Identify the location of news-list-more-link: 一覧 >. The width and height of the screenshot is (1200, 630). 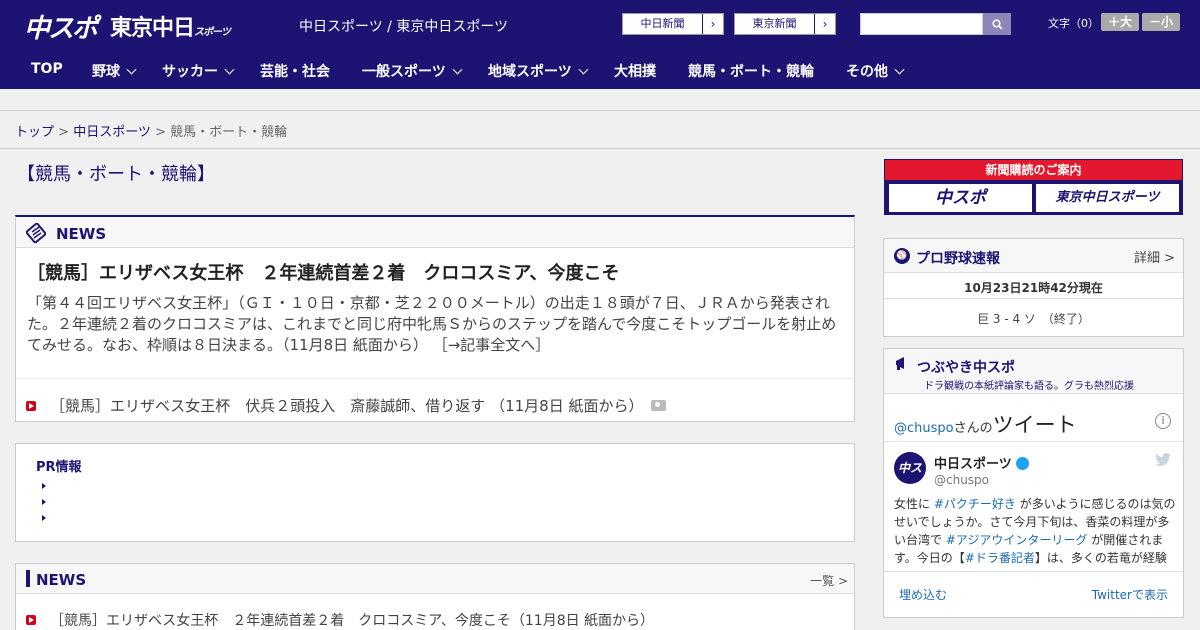
(829, 580).